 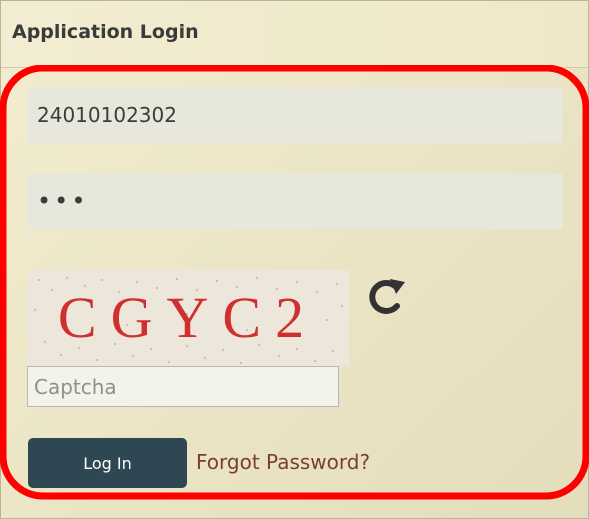 I want to click on password-field: •••, so click(x=295, y=201).